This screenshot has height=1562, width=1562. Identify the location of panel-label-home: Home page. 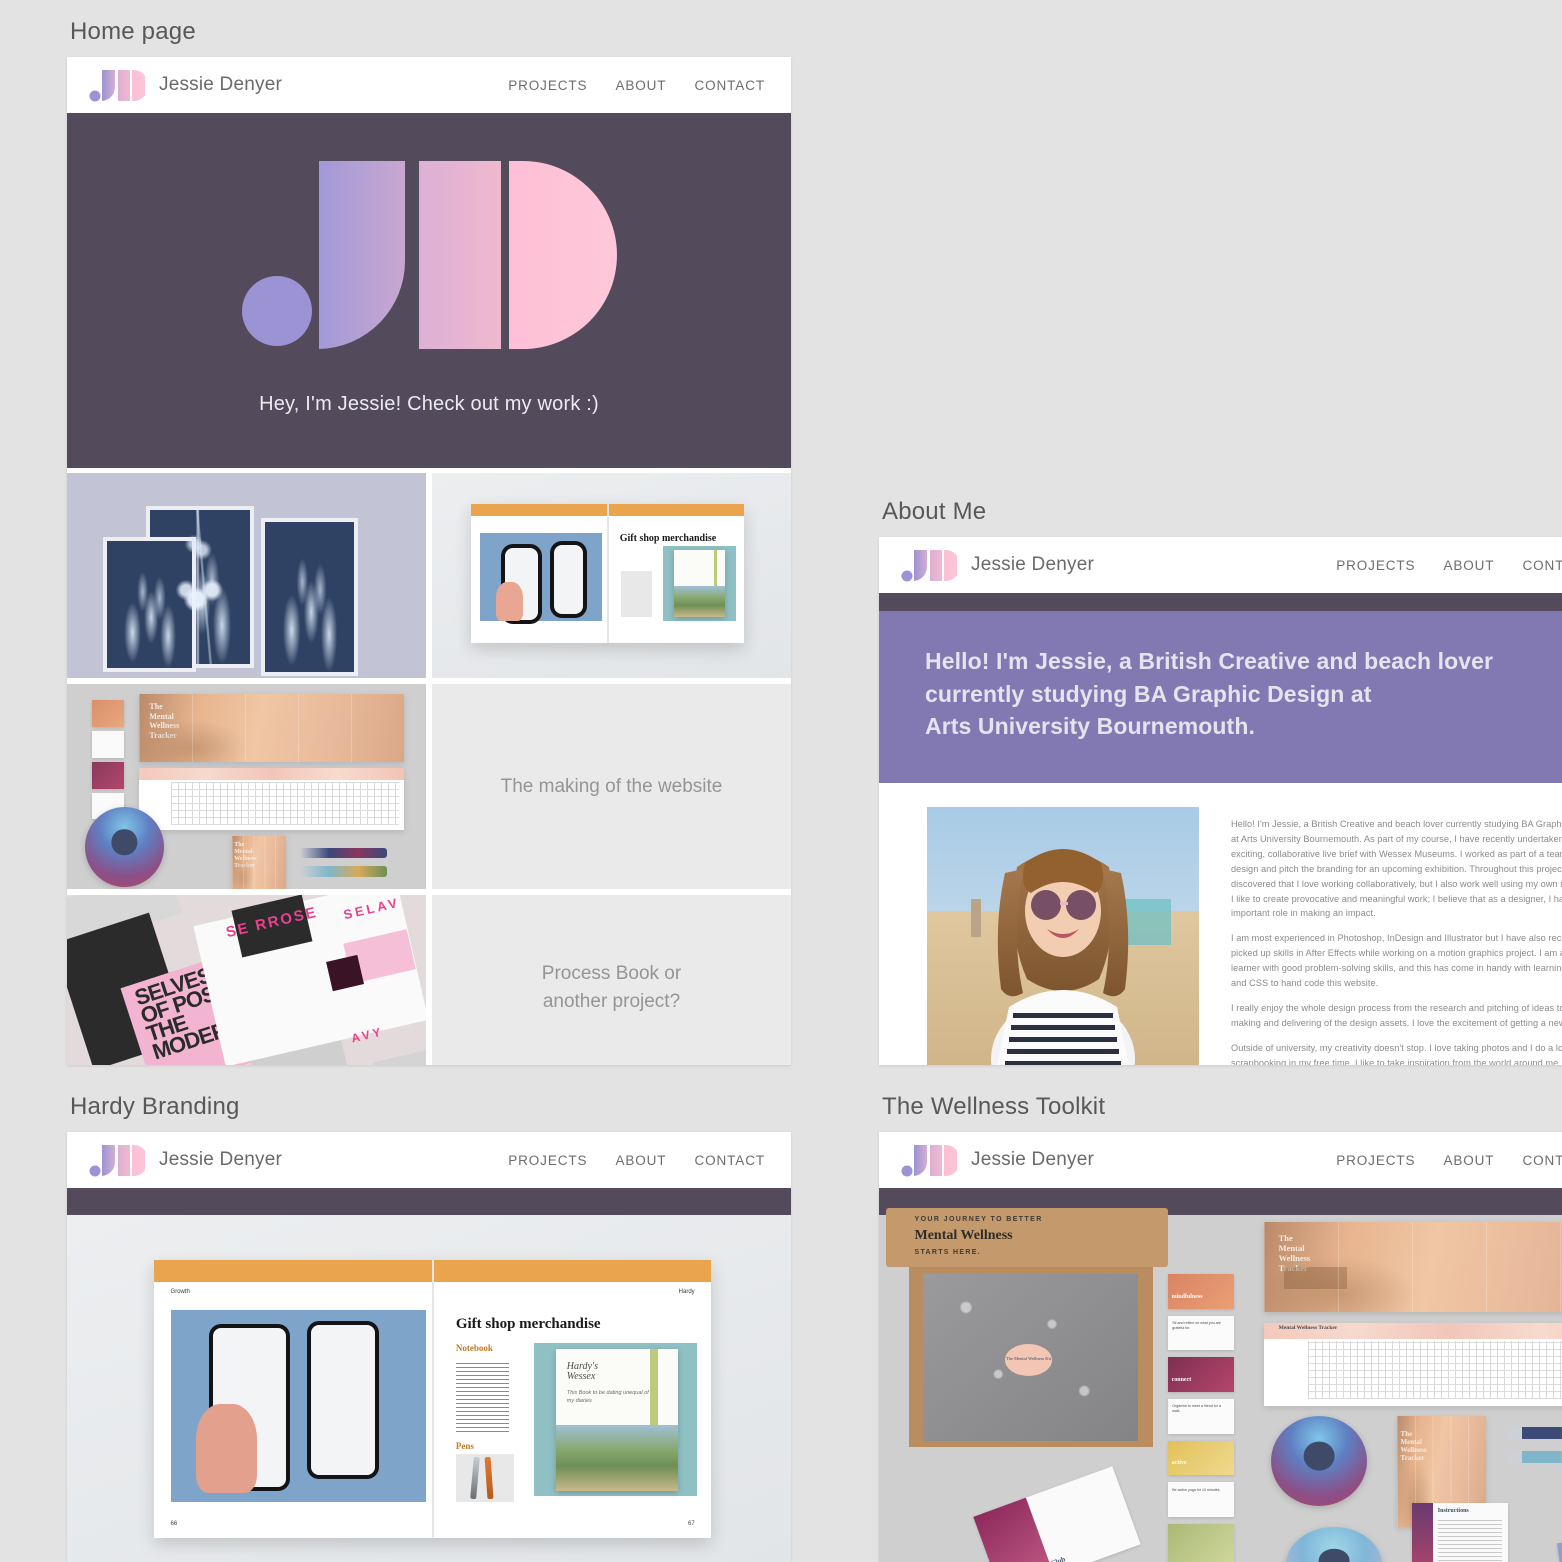
(133, 31).